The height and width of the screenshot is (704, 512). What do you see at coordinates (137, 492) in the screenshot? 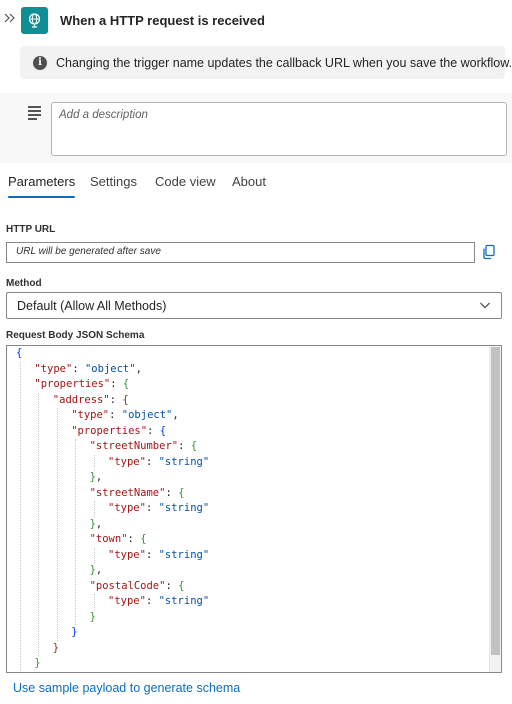
I see `code-line: "streetName": {` at bounding box center [137, 492].